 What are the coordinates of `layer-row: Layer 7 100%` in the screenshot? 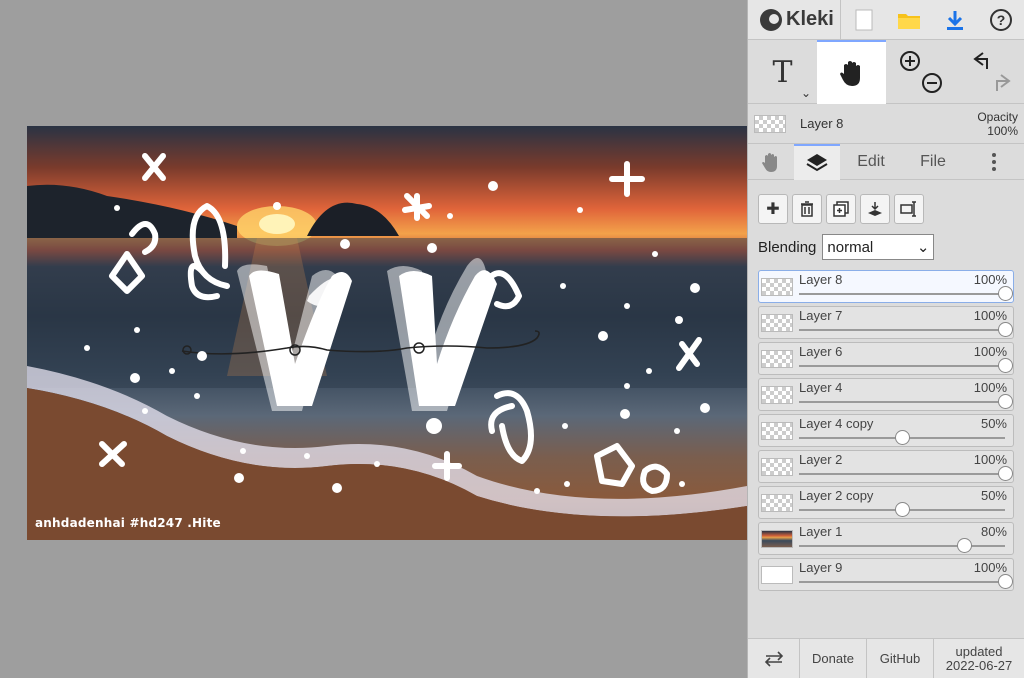 It's located at (886, 322).